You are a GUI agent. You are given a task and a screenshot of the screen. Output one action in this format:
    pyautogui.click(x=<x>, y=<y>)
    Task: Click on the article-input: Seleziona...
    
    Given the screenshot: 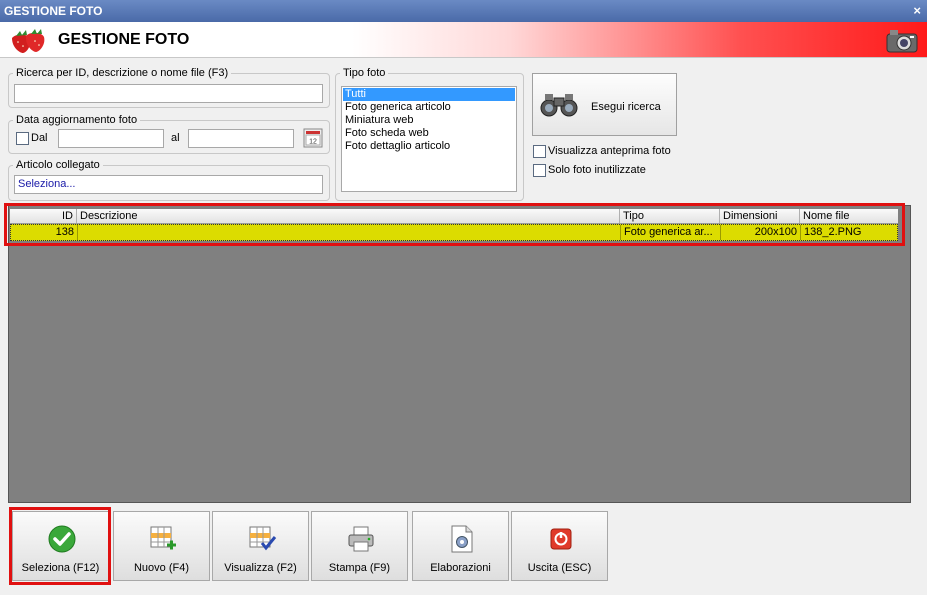 What is the action you would take?
    pyautogui.click(x=168, y=184)
    